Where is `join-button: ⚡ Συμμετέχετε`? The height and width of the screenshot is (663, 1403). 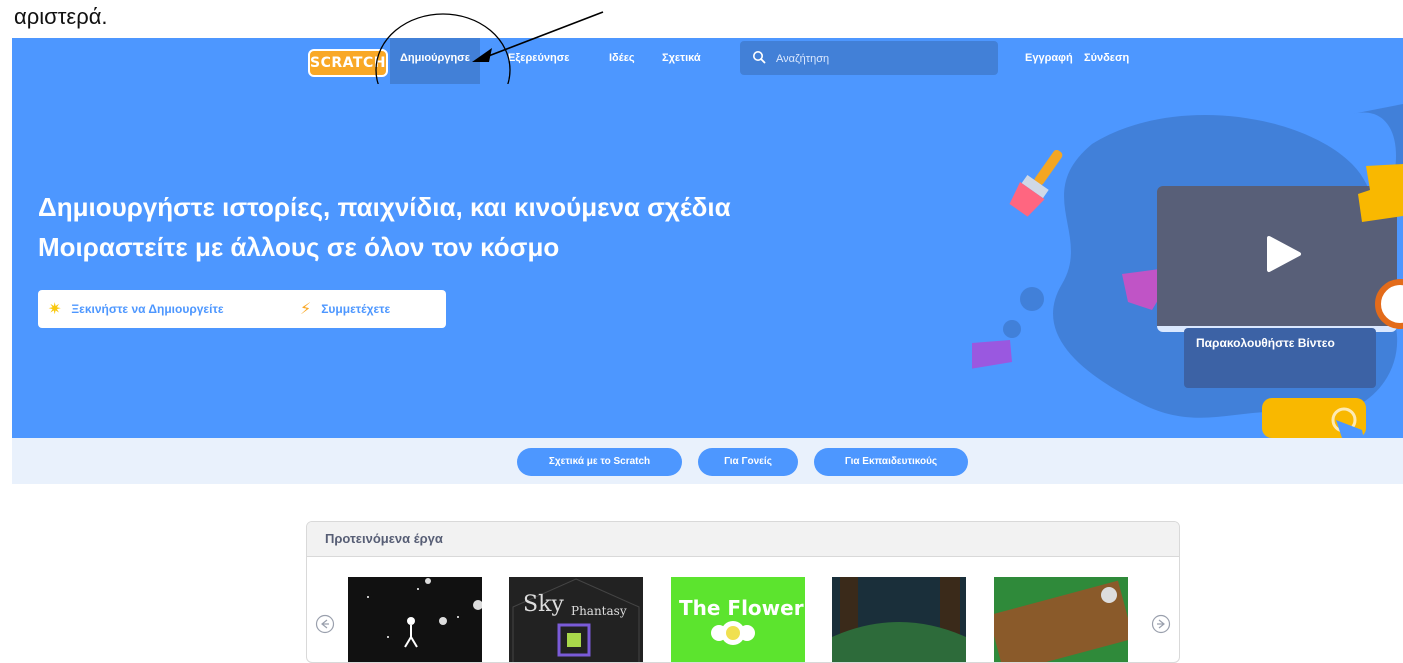 join-button: ⚡ Συμμετέχετε is located at coordinates (368, 309).